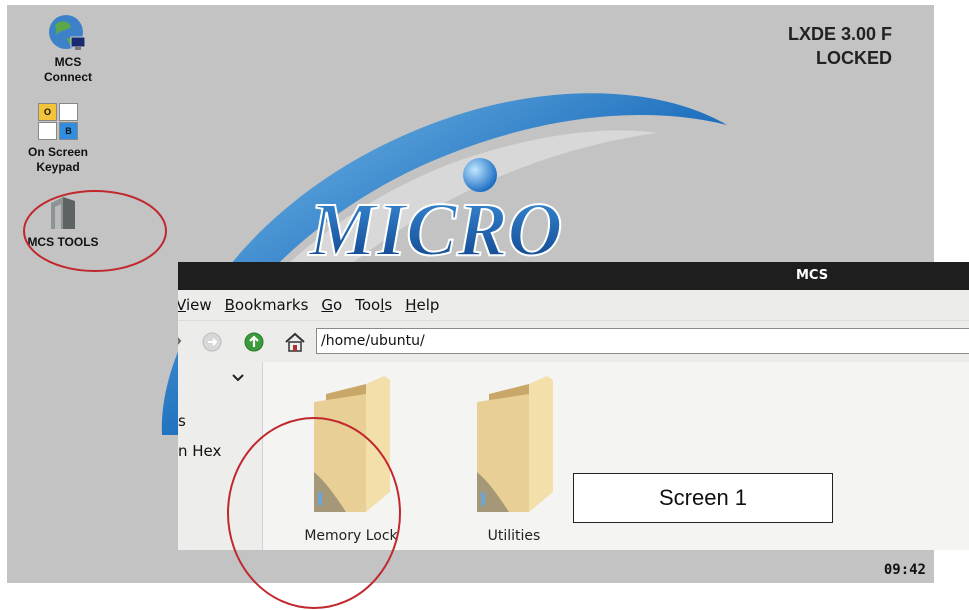  Describe the element at coordinates (514, 536) in the screenshot. I see `folder-label: Utilities` at that location.